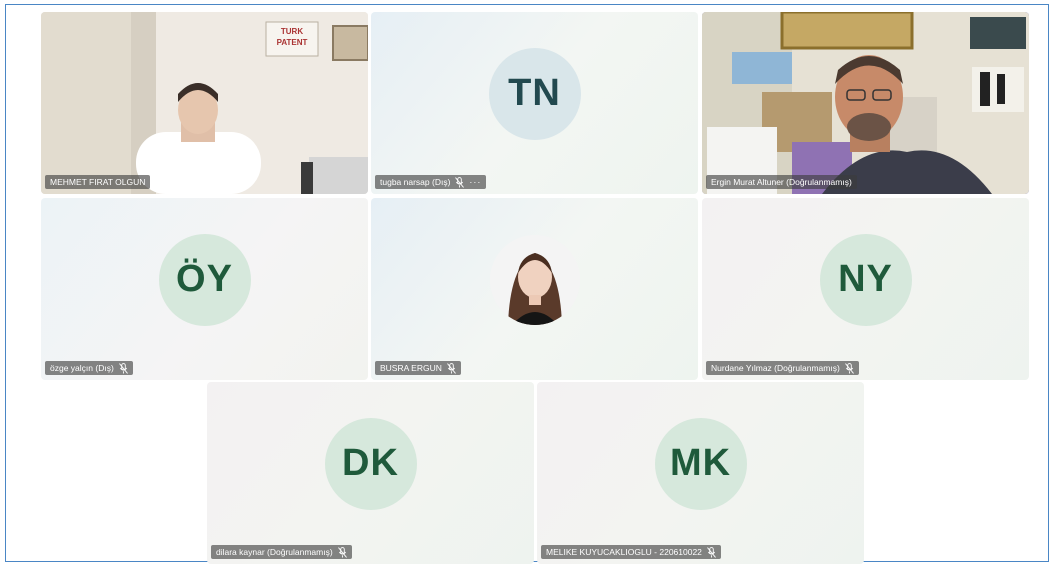 The image size is (1054, 567). I want to click on participant-photo-avatar, so click(534, 279).